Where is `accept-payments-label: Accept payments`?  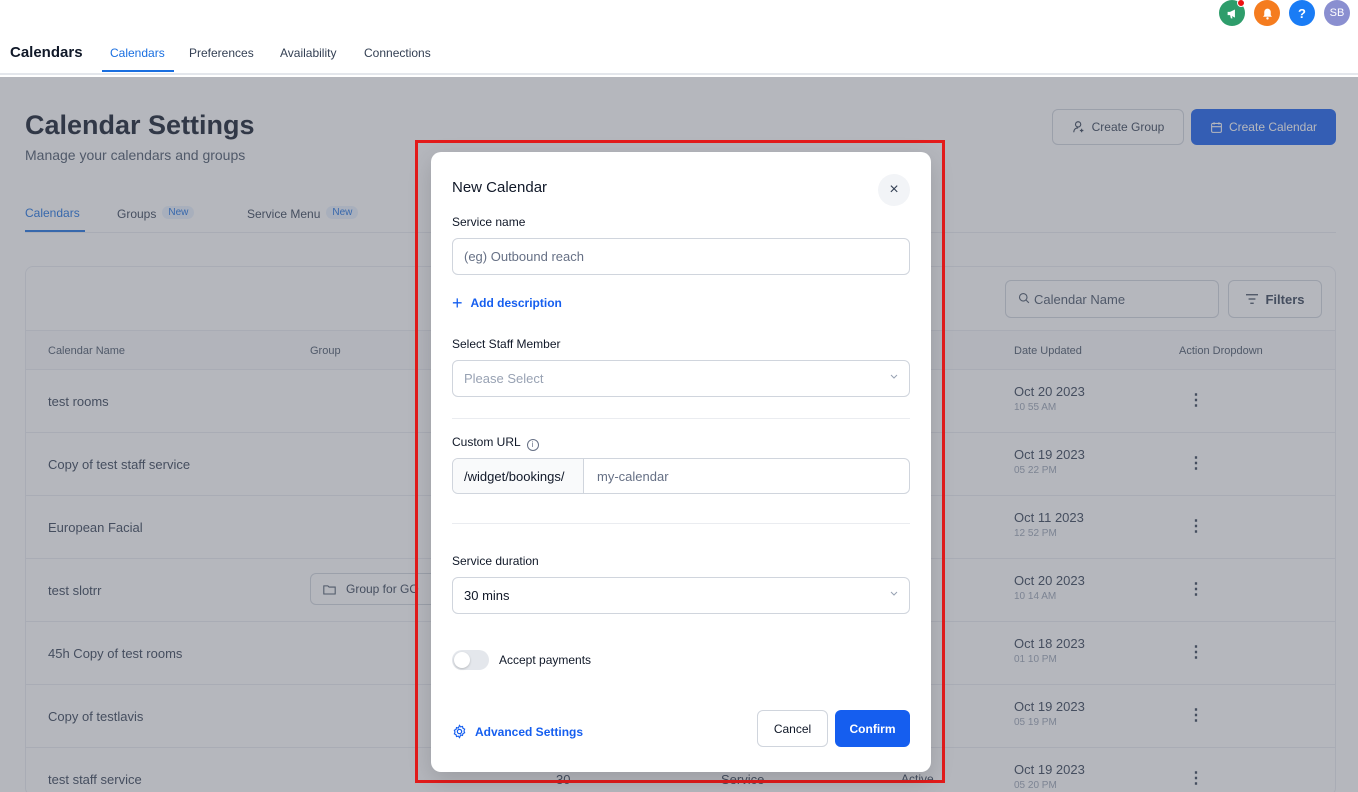
accept-payments-label: Accept payments is located at coordinates (545, 660).